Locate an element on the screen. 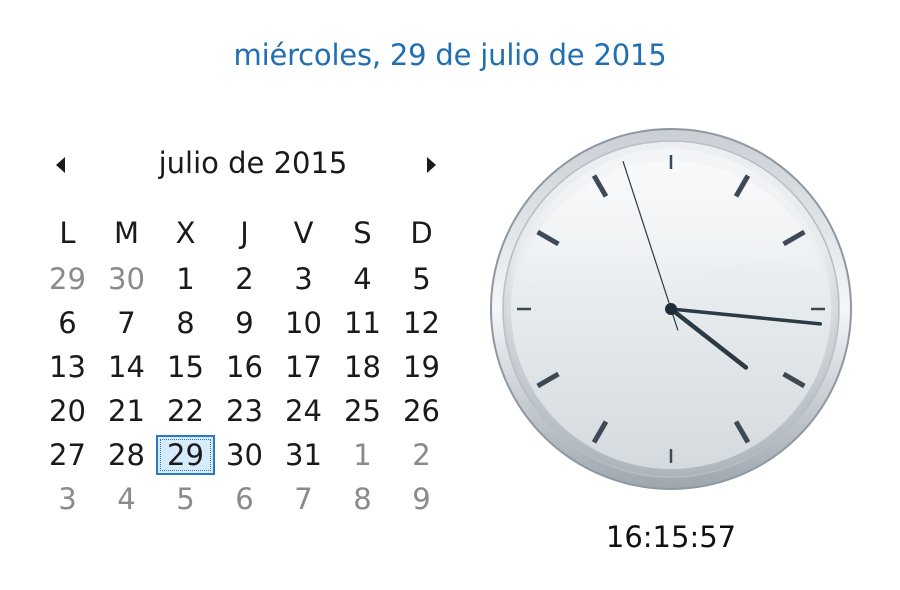  calendar-week-row: 3456789 is located at coordinates (248, 500).